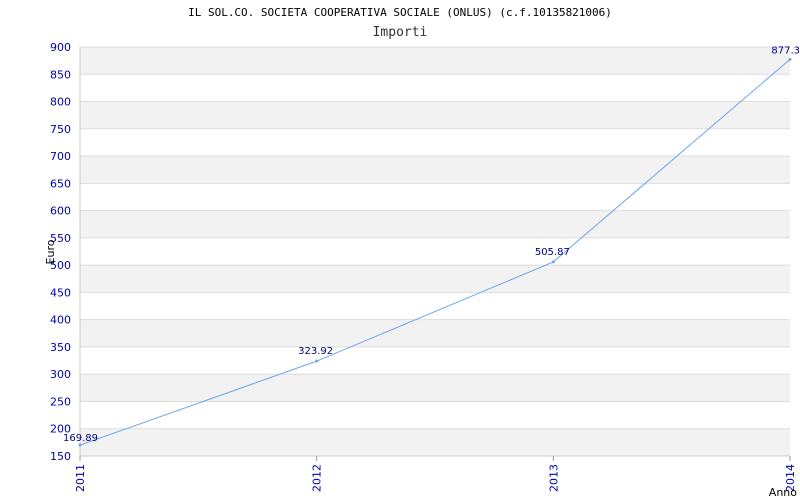  What do you see at coordinates (60, 47) in the screenshot?
I see `y-tick-label: 900` at bounding box center [60, 47].